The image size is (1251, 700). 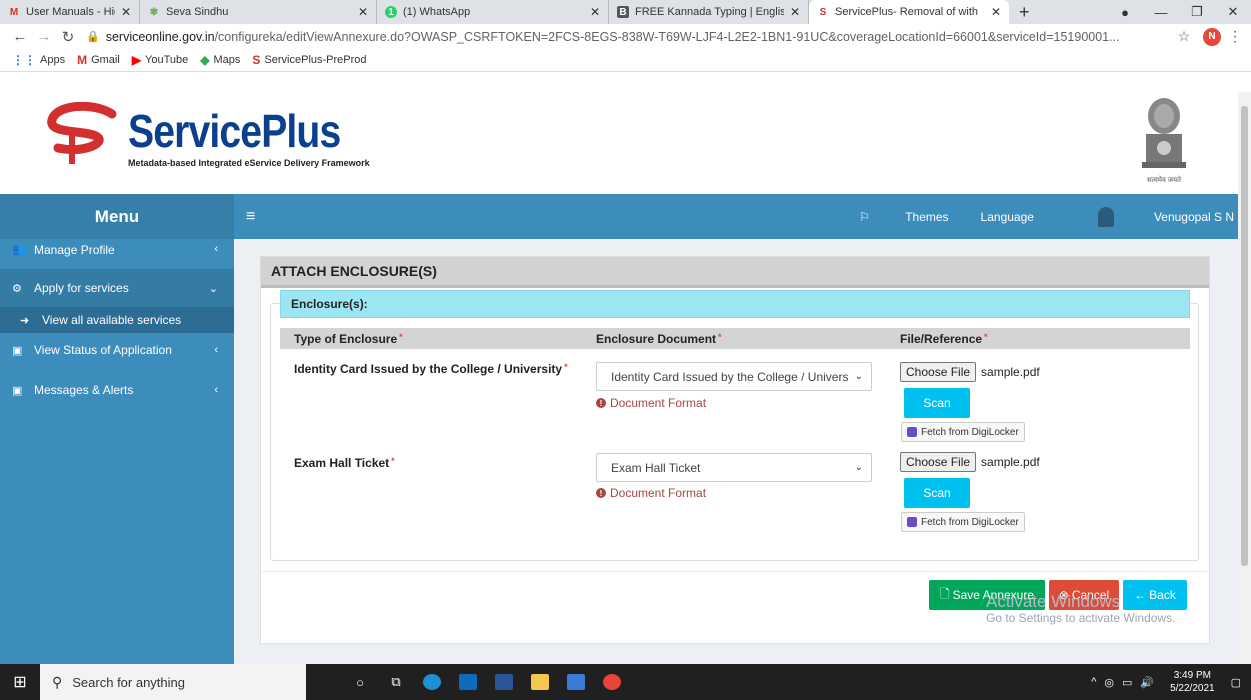 What do you see at coordinates (1105, 216) in the screenshot?
I see `avatar` at bounding box center [1105, 216].